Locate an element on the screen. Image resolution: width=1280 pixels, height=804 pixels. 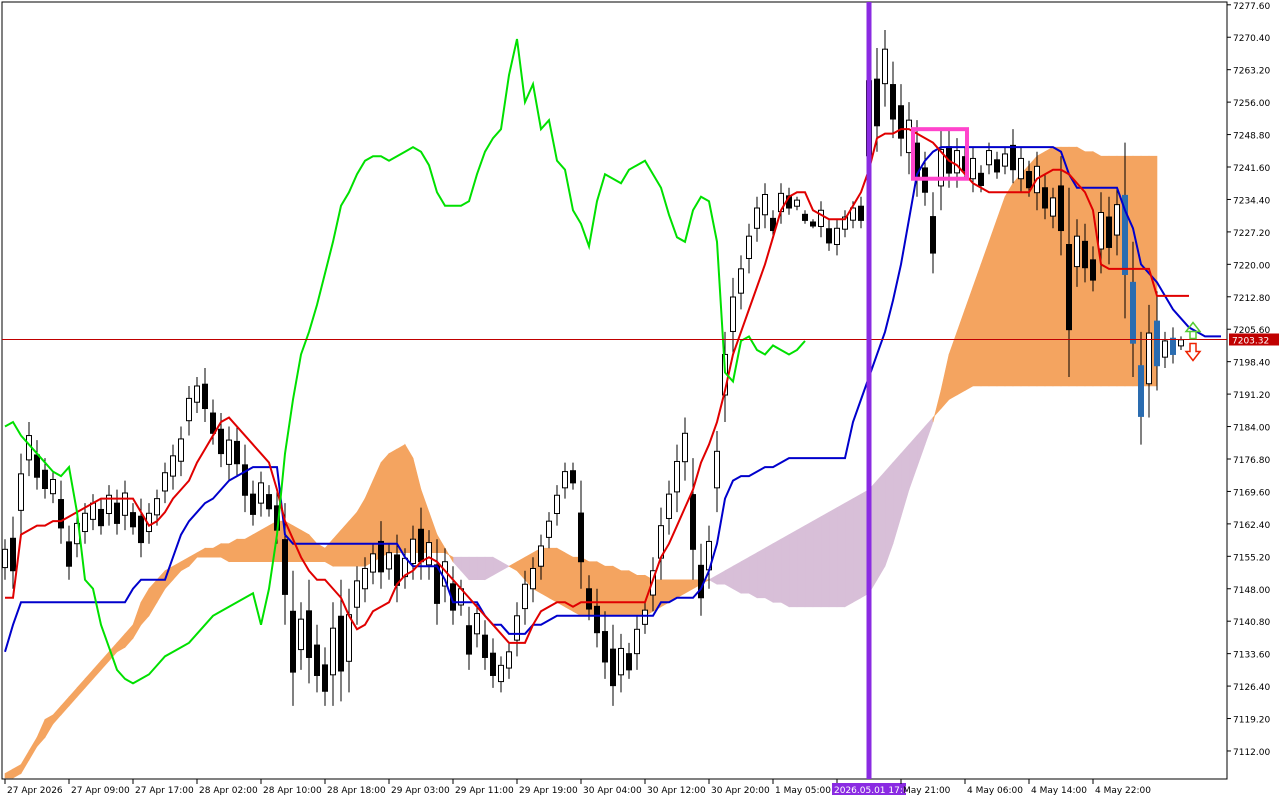
x-tick-label: 27 Apr 17:00 is located at coordinates (164, 791).